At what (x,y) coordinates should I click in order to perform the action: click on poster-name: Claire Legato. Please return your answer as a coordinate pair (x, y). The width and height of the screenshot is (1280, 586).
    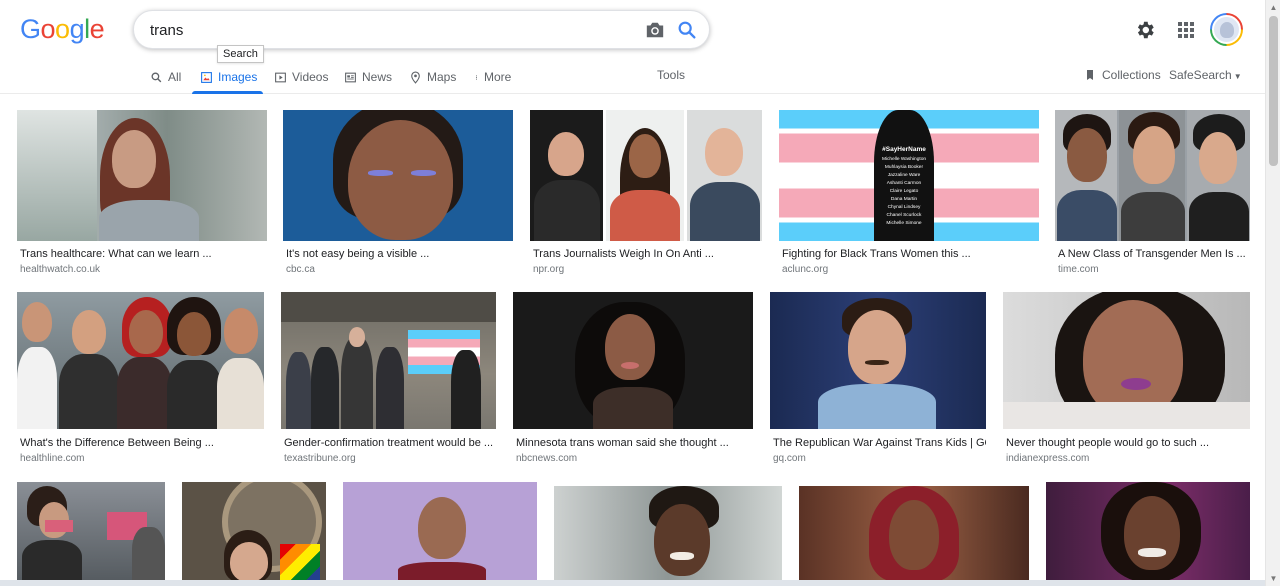
    Looking at the image, I should click on (904, 191).